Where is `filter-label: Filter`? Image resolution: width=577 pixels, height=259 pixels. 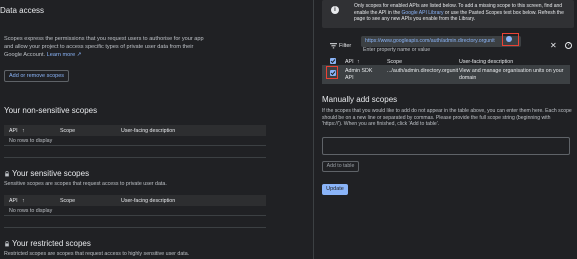 filter-label: Filter is located at coordinates (345, 46).